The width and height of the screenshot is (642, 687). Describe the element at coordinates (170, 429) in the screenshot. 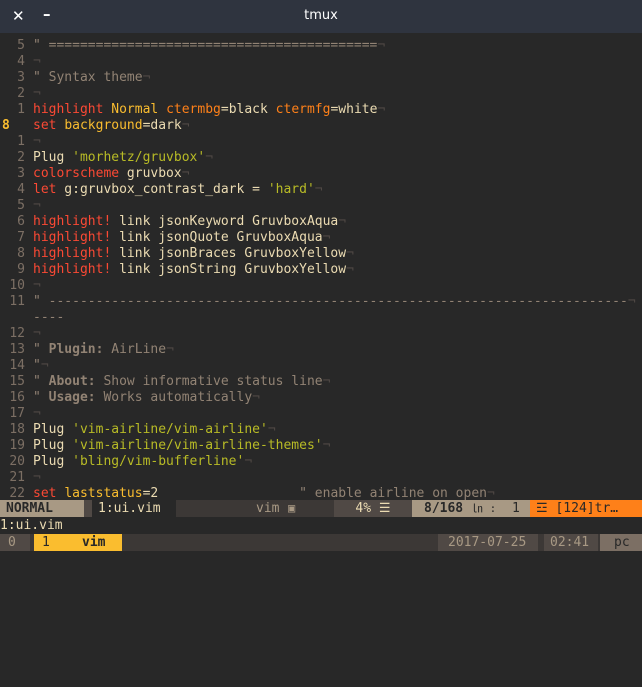

I see `code-token: 'vim-airline/vim-airline'` at that location.